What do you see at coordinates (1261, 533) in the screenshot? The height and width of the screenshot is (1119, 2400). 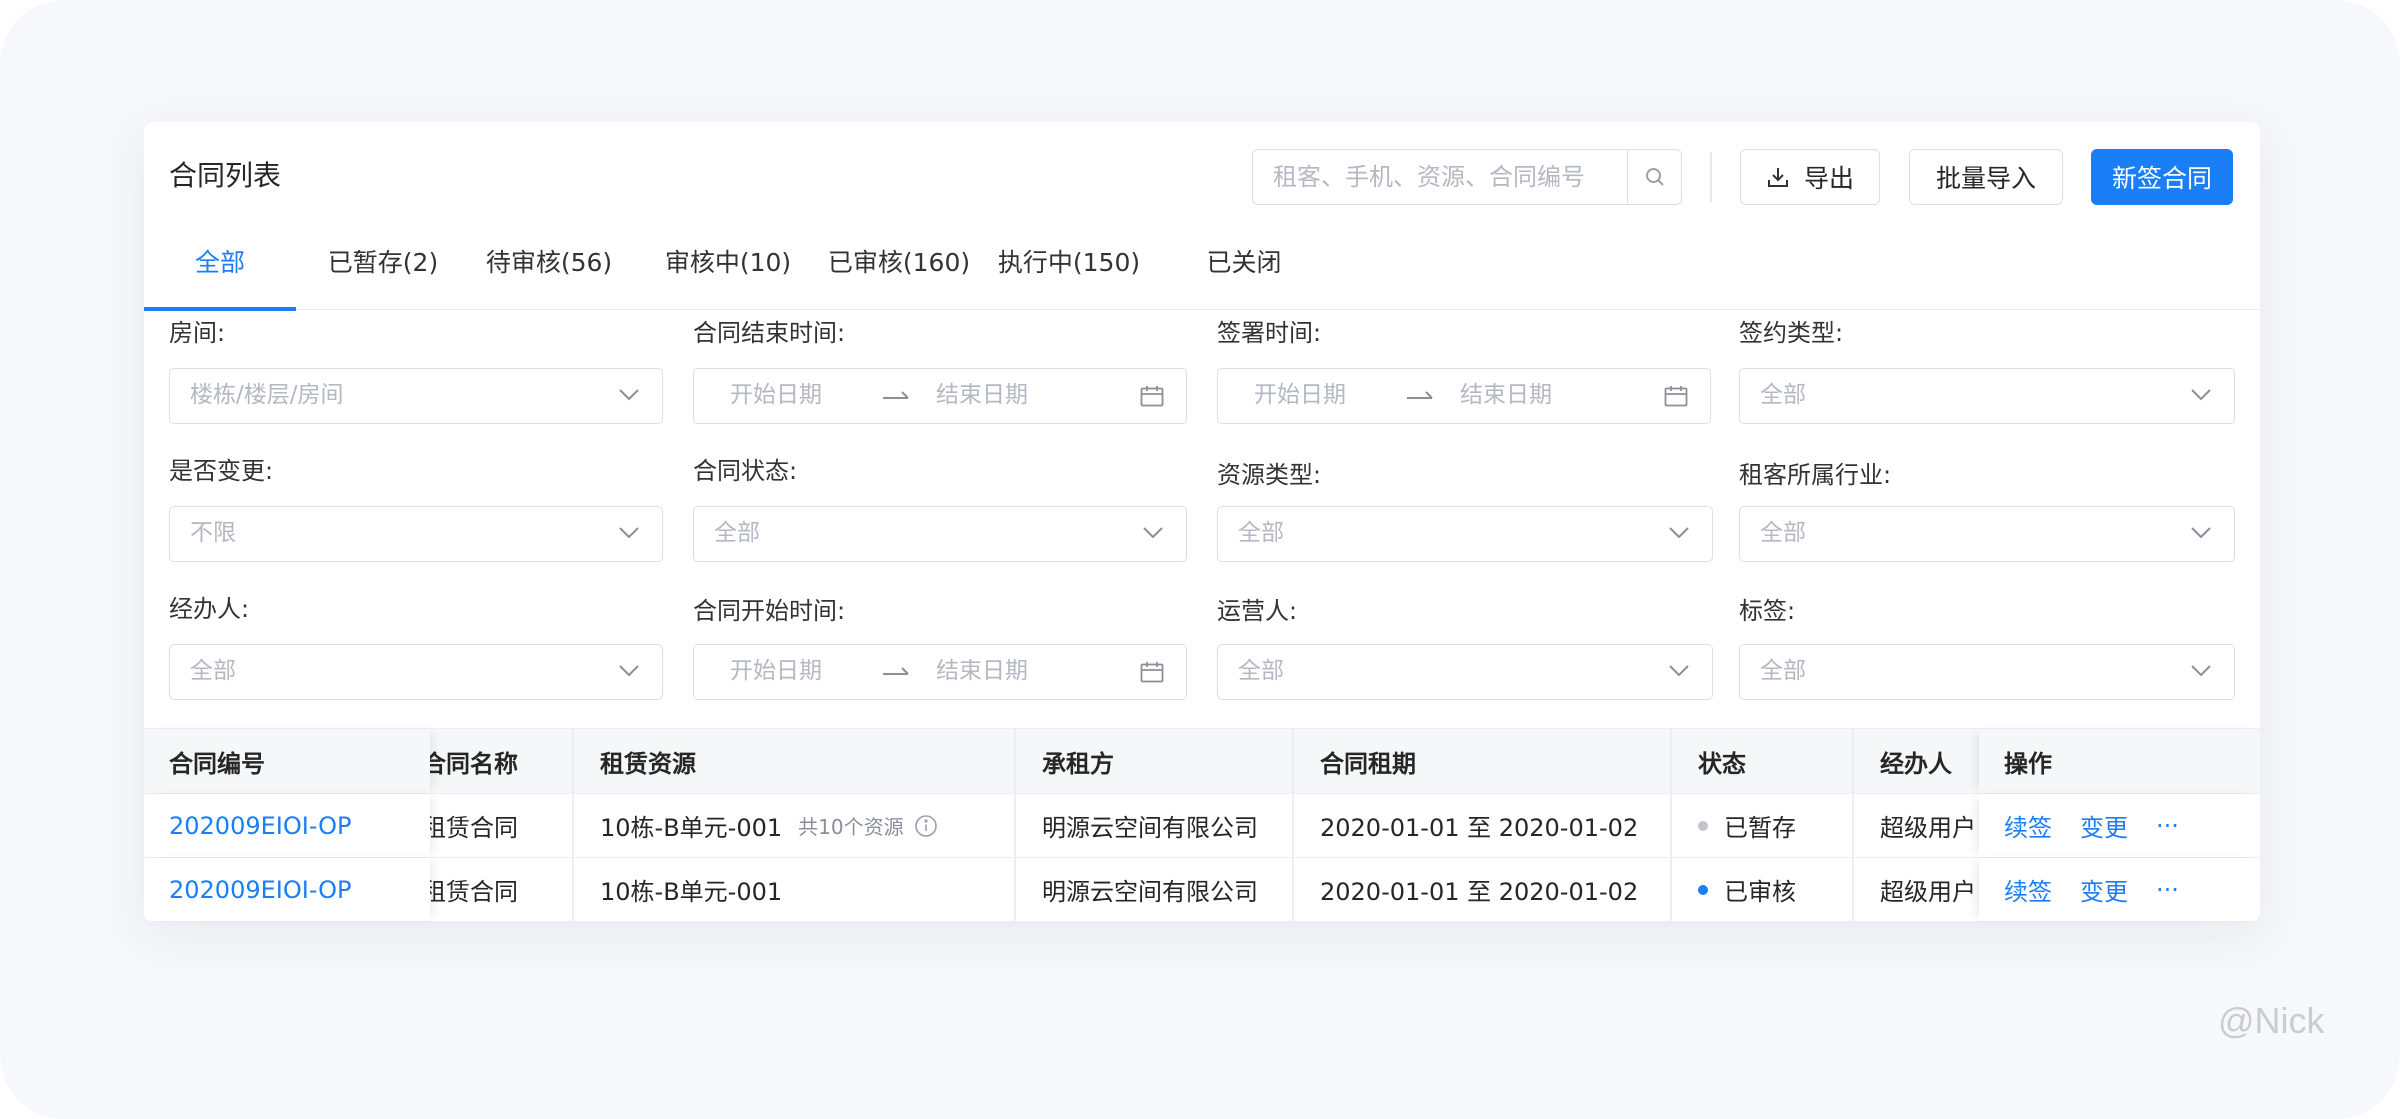 I see `resource-type-placeholder: 全部` at bounding box center [1261, 533].